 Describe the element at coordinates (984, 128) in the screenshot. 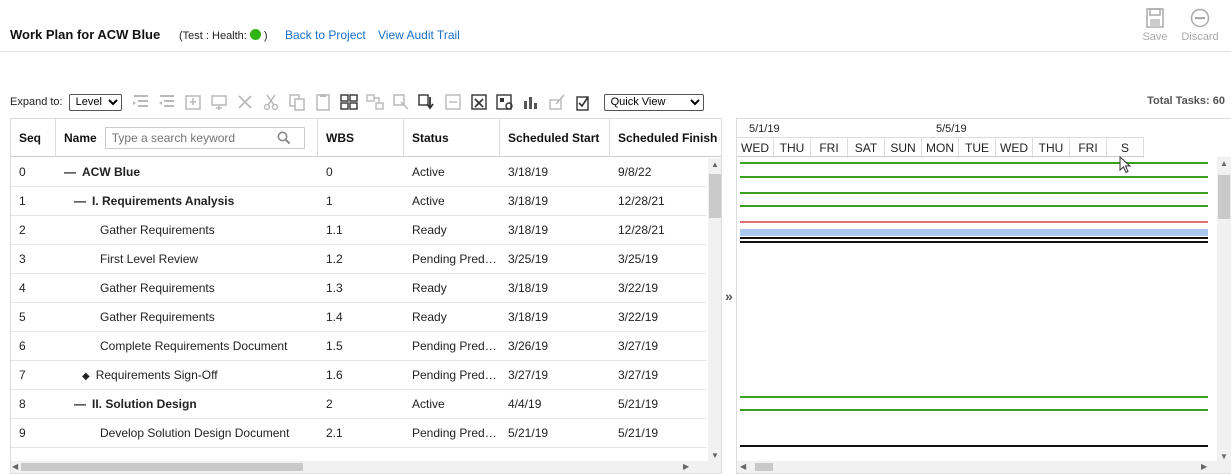

I see `gantt-week-row: 5/1/19 5/5/19` at that location.